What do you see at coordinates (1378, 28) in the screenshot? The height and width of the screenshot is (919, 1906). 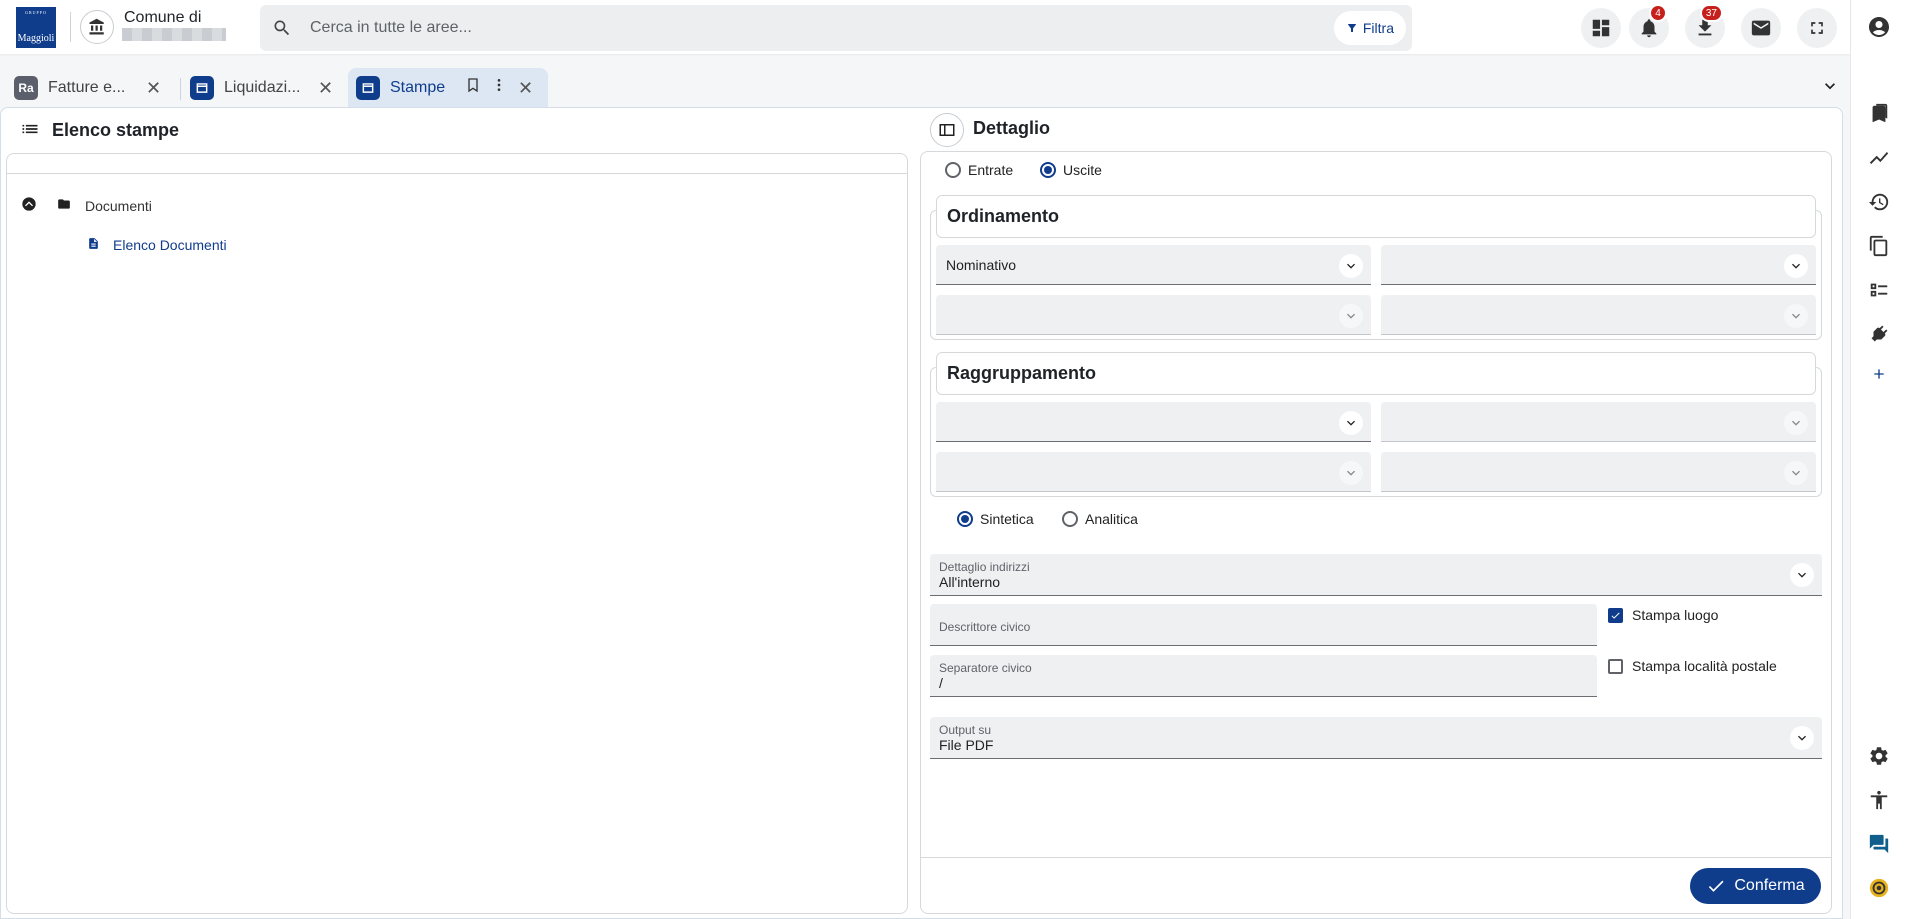 I see `filter-label: Filtra` at bounding box center [1378, 28].